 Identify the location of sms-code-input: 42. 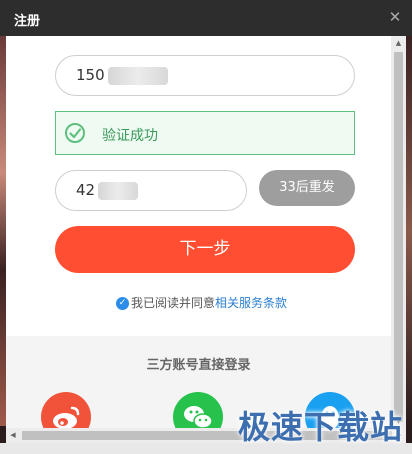
(151, 190).